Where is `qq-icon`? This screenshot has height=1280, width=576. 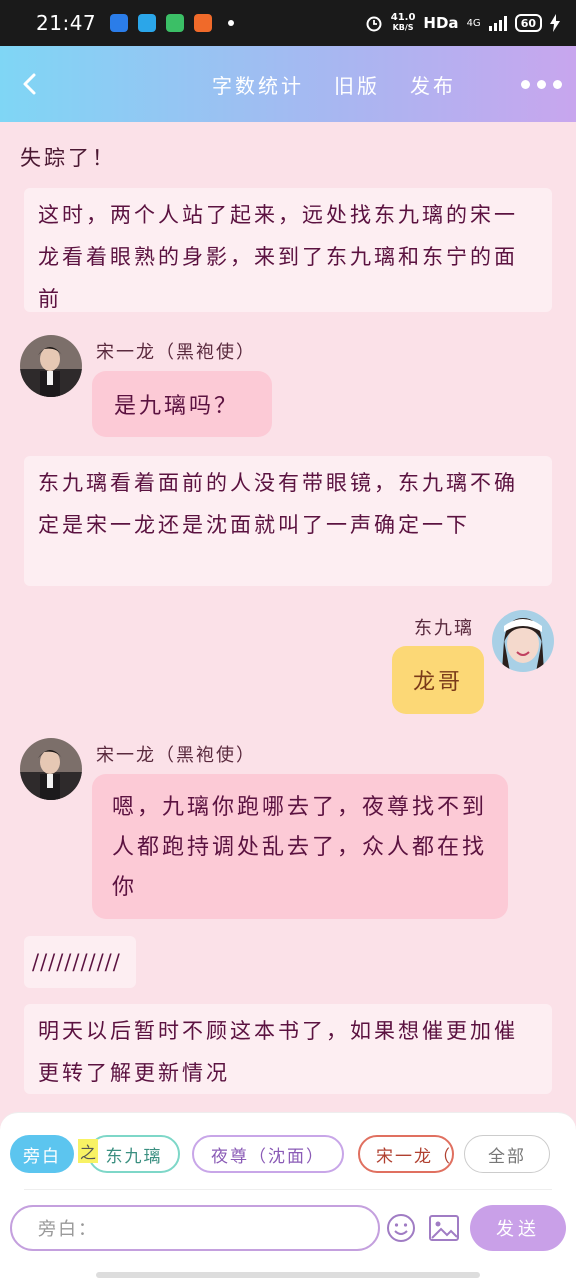
qq-icon is located at coordinates (119, 23).